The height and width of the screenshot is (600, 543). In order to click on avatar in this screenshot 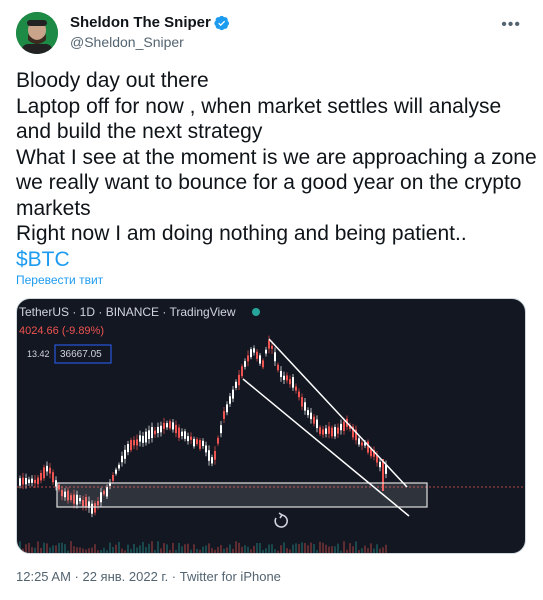, I will do `click(37, 33)`.